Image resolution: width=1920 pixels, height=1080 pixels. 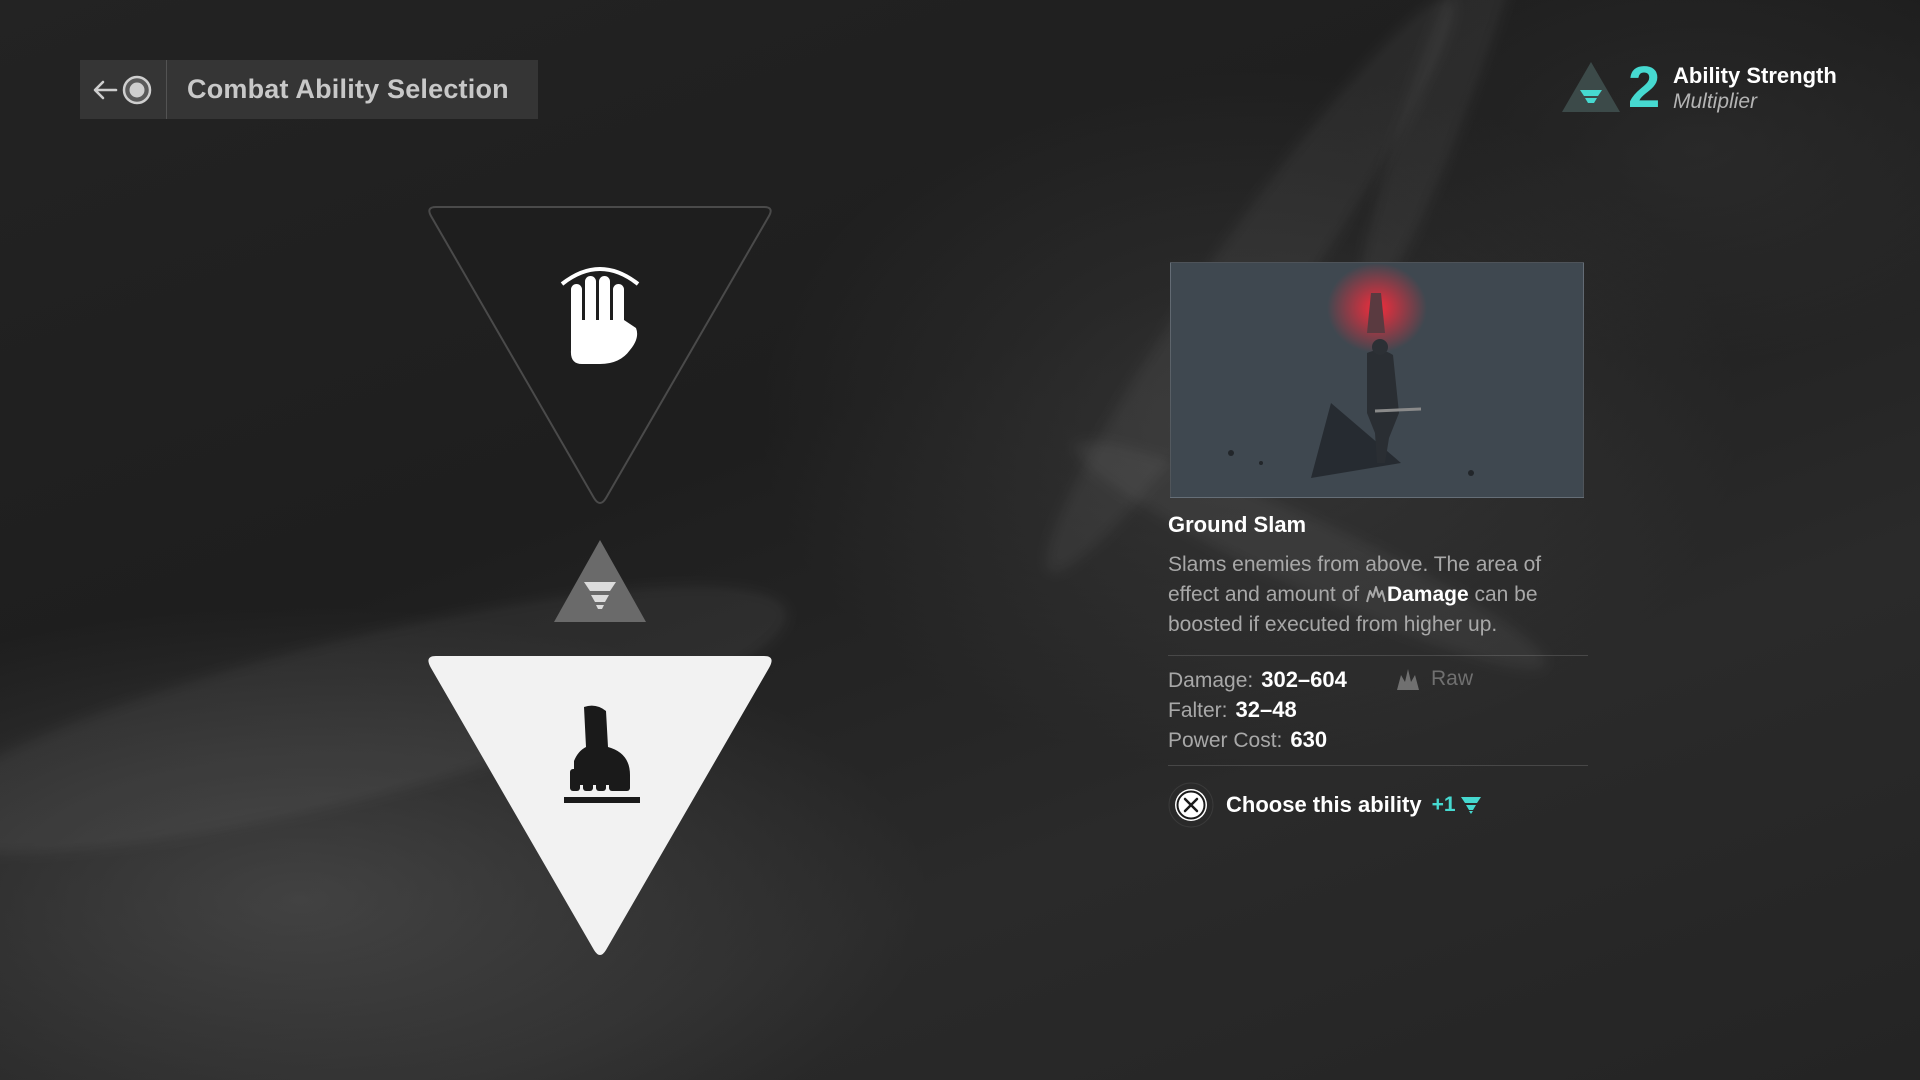 I want to click on falter-label: Falter:, so click(x=1198, y=710).